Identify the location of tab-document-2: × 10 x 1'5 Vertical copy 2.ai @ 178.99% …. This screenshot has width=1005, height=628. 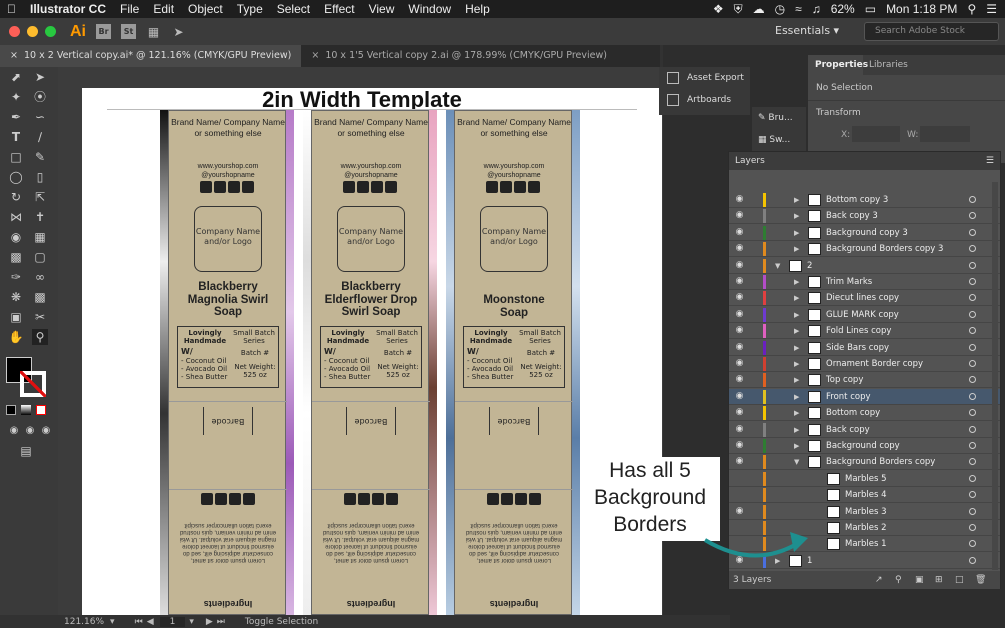
(459, 56).